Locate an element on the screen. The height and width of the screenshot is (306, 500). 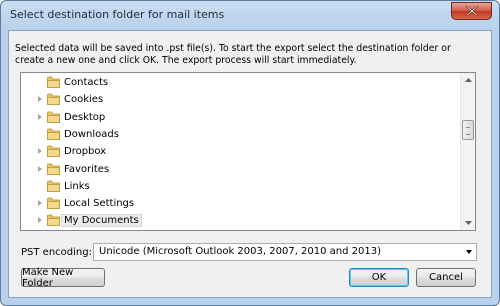
scroll-thumb is located at coordinates (468, 130).